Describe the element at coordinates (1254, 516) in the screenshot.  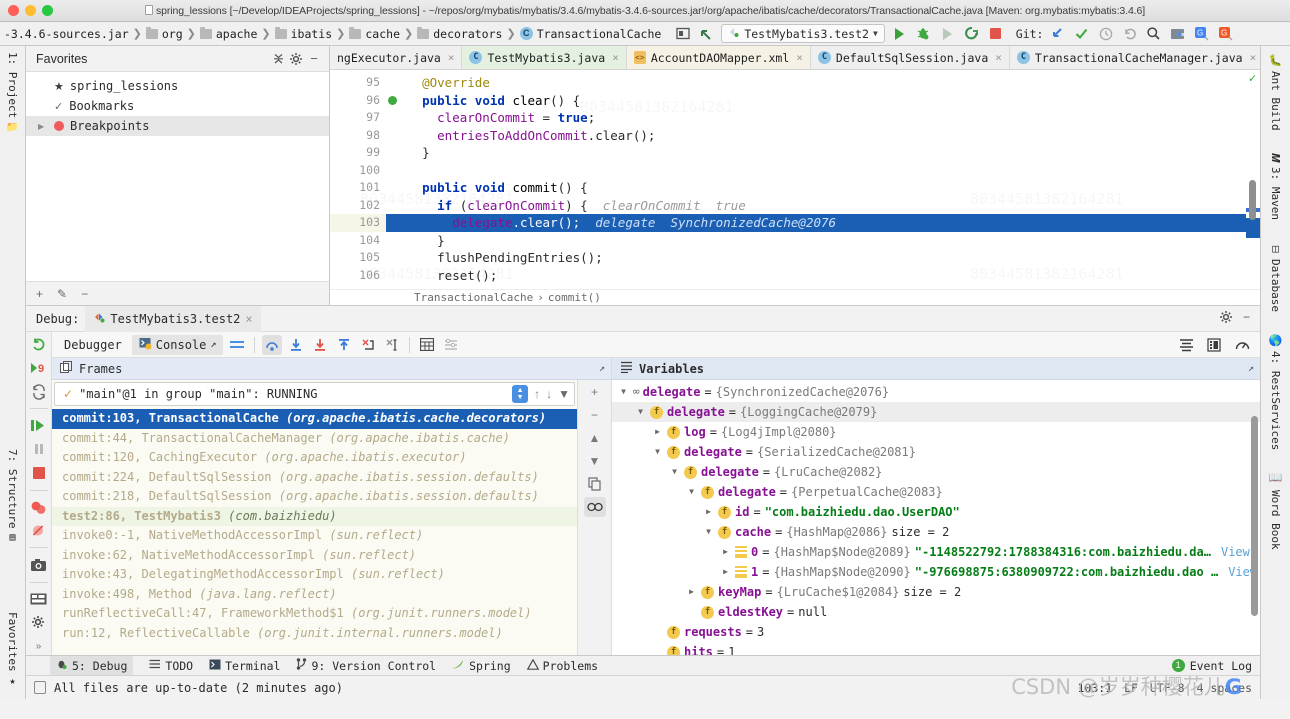
I see `variables-scrollbar-thumb` at that location.